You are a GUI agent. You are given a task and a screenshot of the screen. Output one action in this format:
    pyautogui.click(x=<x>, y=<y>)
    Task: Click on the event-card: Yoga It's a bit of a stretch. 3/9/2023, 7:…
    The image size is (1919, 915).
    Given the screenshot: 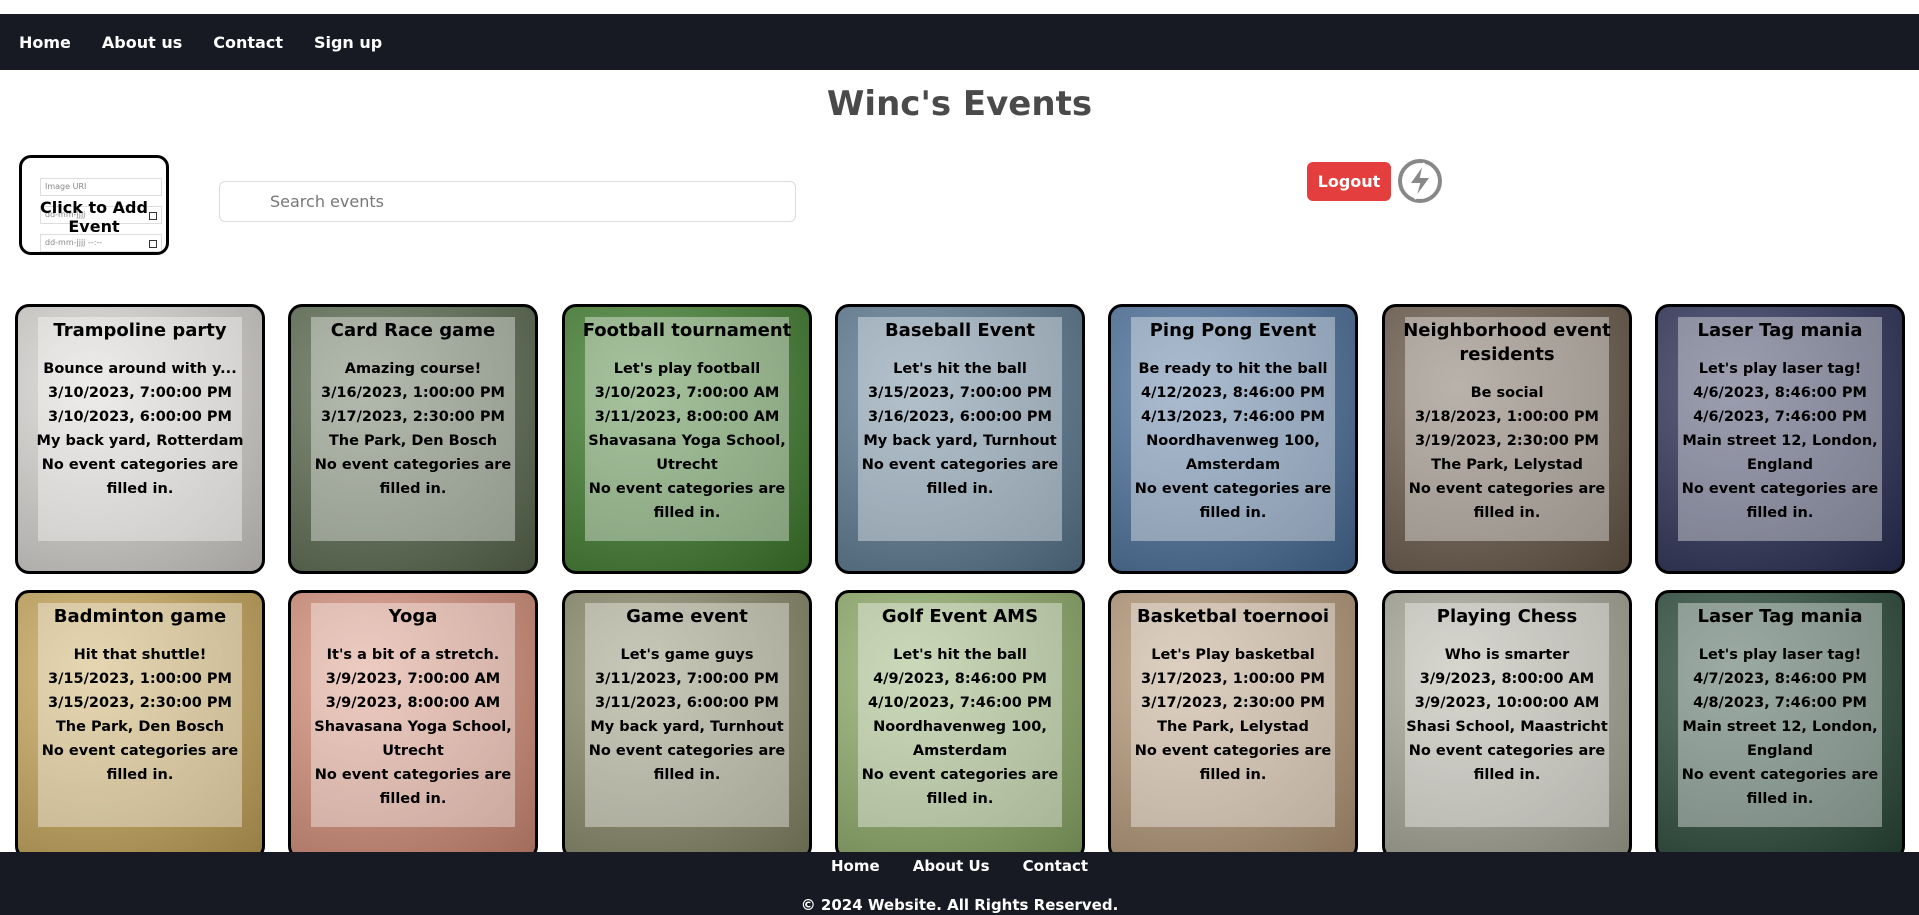 What is the action you would take?
    pyautogui.click(x=413, y=725)
    